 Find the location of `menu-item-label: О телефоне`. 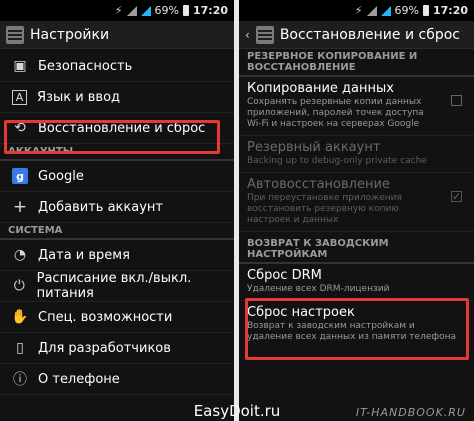

menu-item-label: О телефоне is located at coordinates (79, 379).